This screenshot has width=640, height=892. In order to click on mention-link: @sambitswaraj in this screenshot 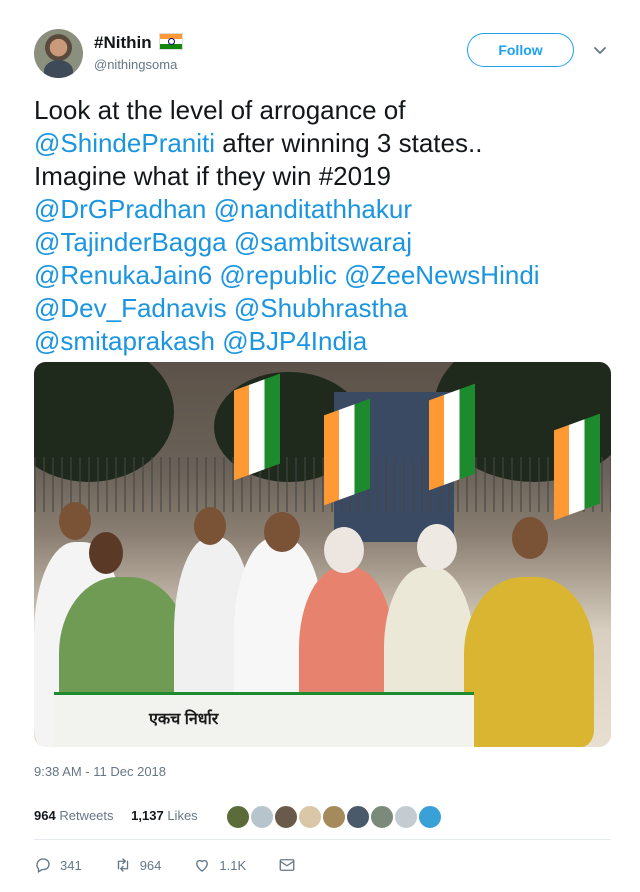, I will do `click(323, 242)`.